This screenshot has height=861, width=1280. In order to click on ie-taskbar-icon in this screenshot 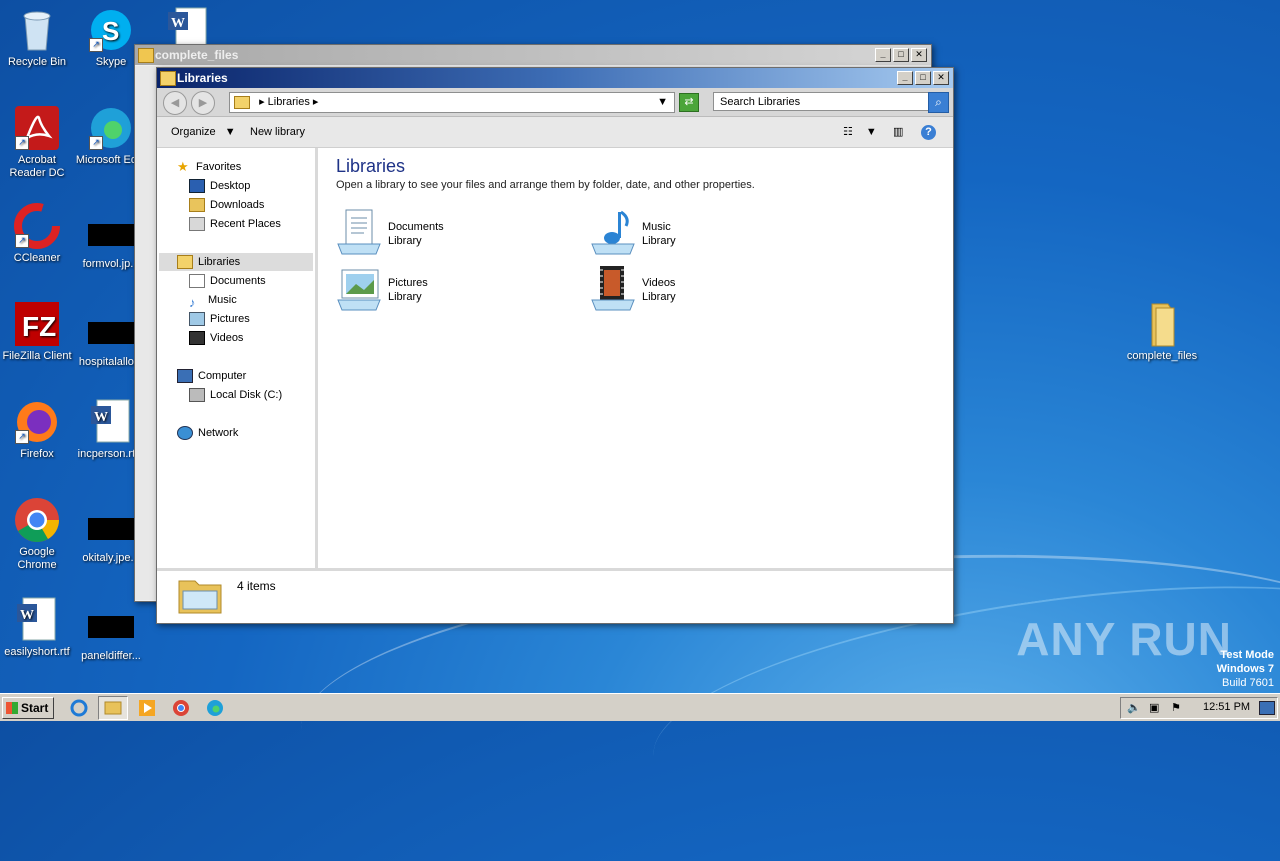, I will do `click(79, 708)`.